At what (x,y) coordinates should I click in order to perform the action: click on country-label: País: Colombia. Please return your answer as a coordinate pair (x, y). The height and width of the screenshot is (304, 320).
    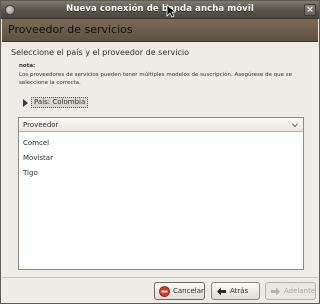
    Looking at the image, I should click on (60, 102).